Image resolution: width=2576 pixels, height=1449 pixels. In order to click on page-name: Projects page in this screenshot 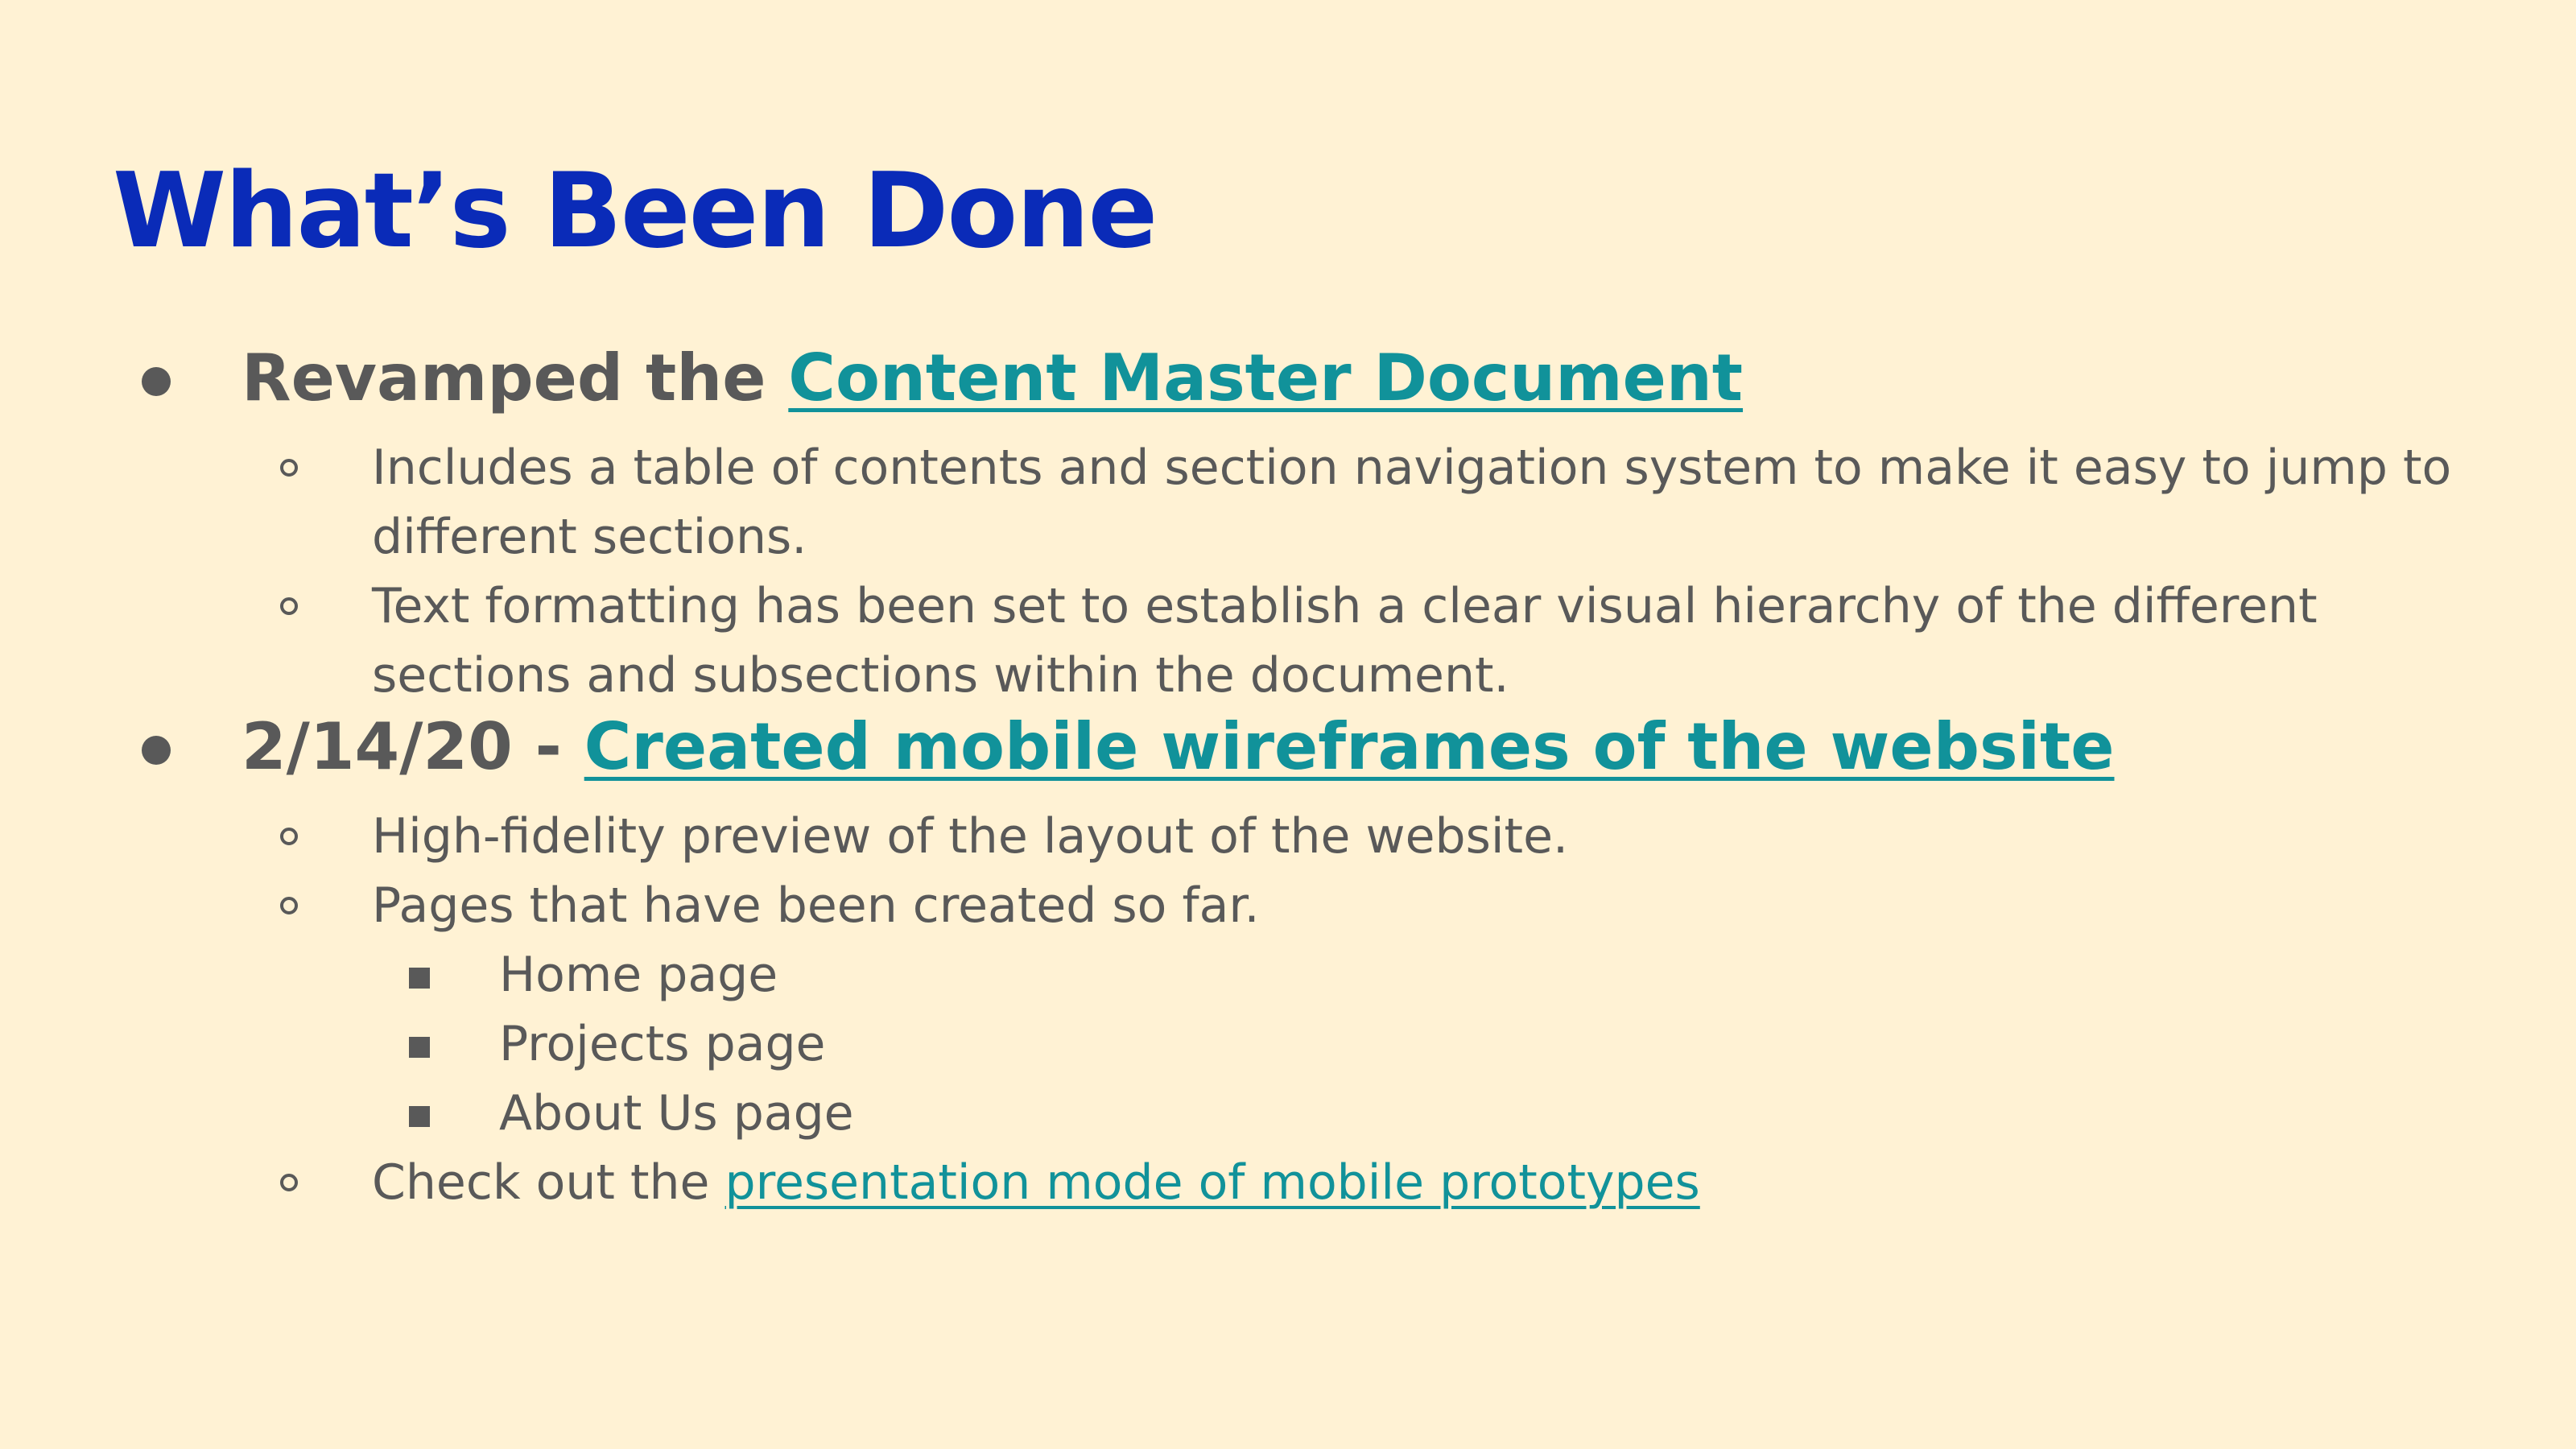, I will do `click(662, 1044)`.